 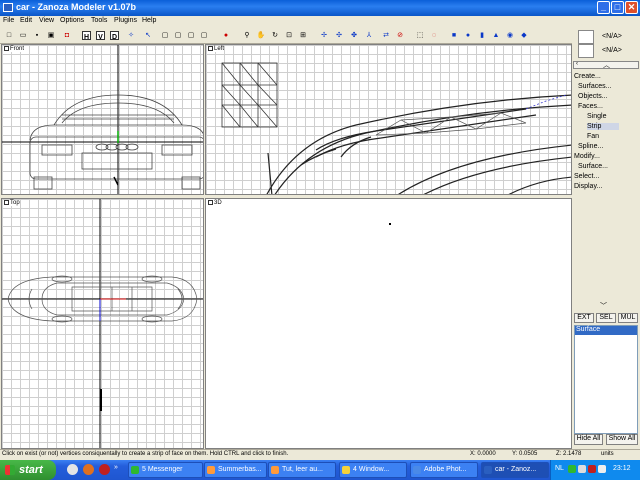 I want to click on status-x: X: 0.0000, so click(x=483, y=454).